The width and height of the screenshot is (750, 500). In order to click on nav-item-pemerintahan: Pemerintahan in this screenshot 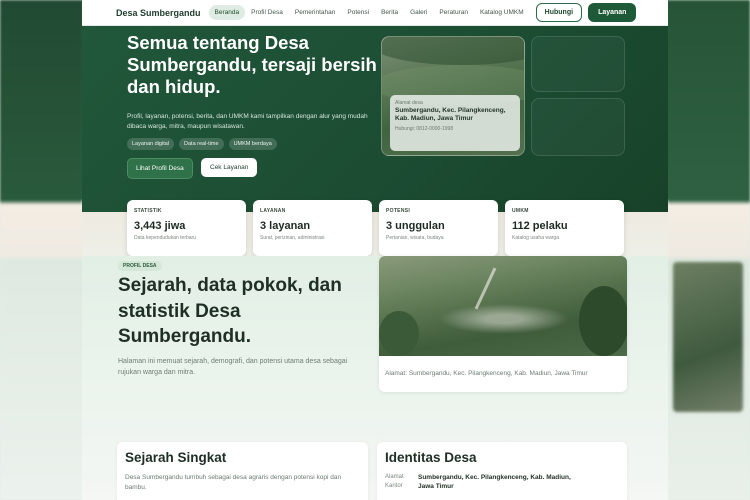, I will do `click(315, 12)`.